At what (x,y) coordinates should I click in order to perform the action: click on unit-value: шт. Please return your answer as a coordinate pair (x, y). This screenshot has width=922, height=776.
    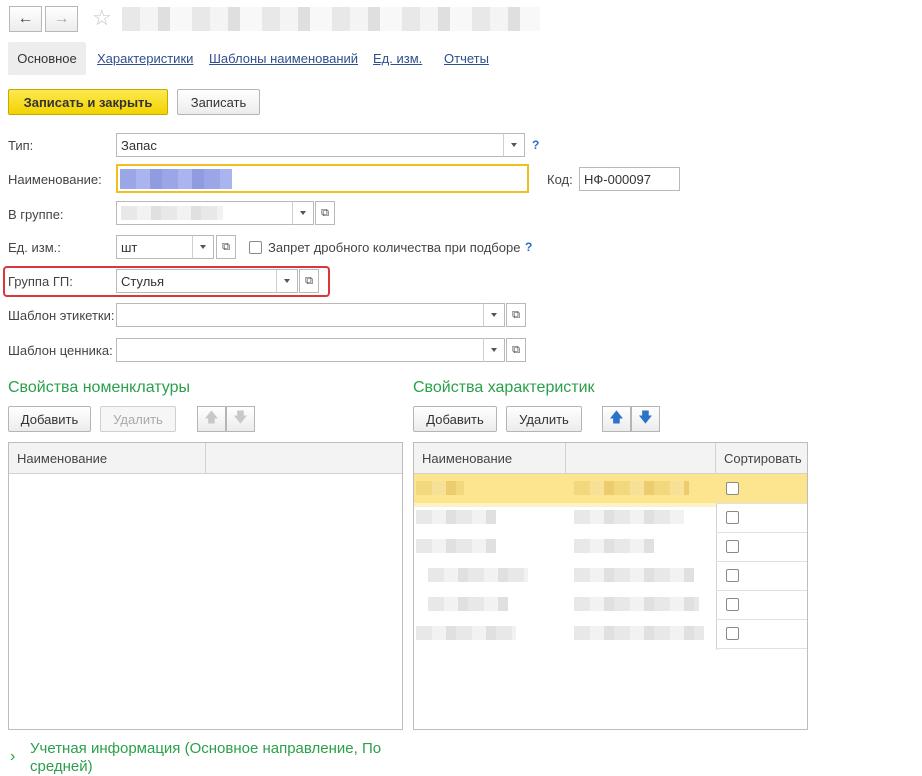
    Looking at the image, I should click on (129, 247).